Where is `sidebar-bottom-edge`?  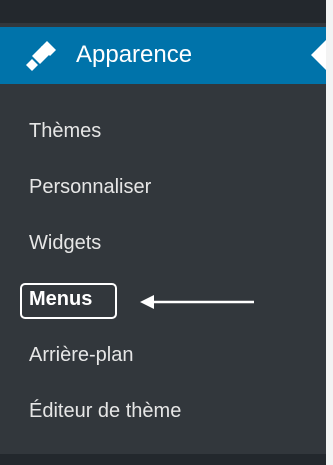 sidebar-bottom-edge is located at coordinates (163, 459).